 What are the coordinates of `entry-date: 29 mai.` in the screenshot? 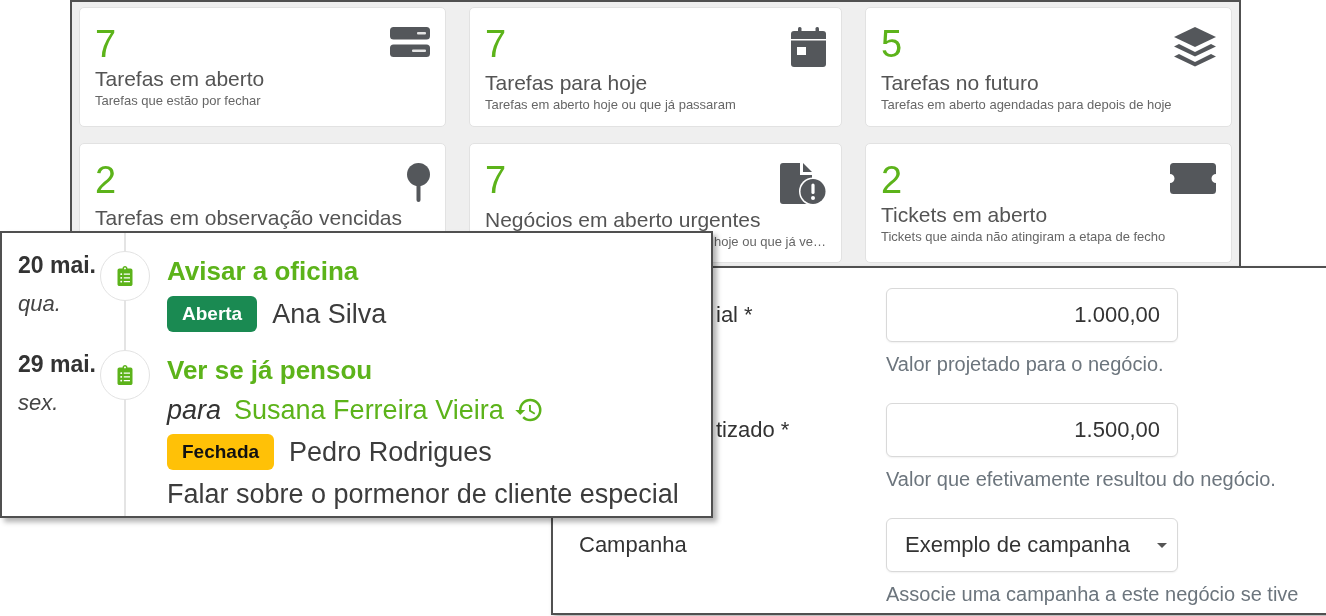 It's located at (57, 364).